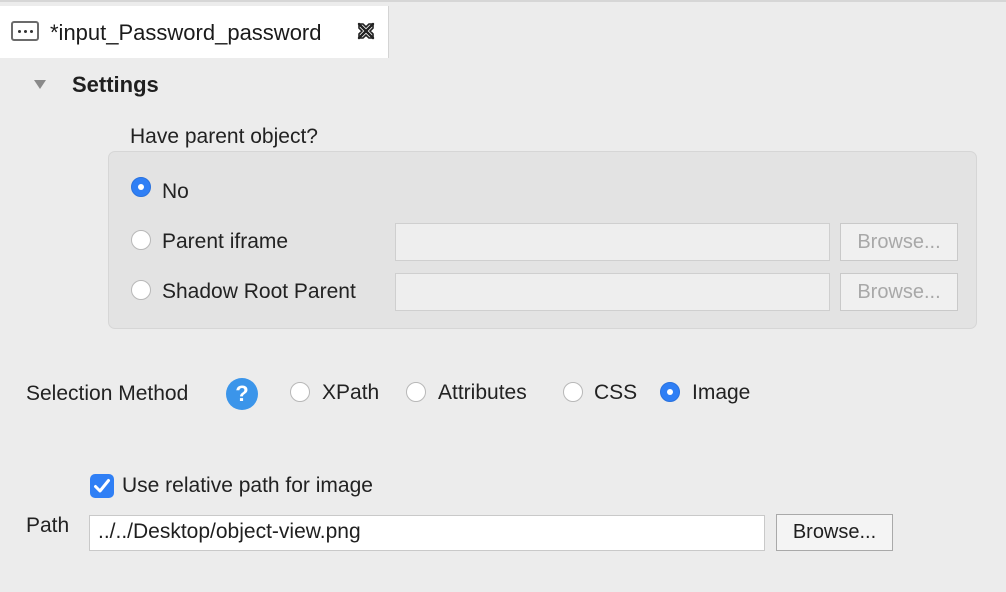 The width and height of the screenshot is (1006, 592). What do you see at coordinates (141, 187) in the screenshot?
I see `radio-no` at bounding box center [141, 187].